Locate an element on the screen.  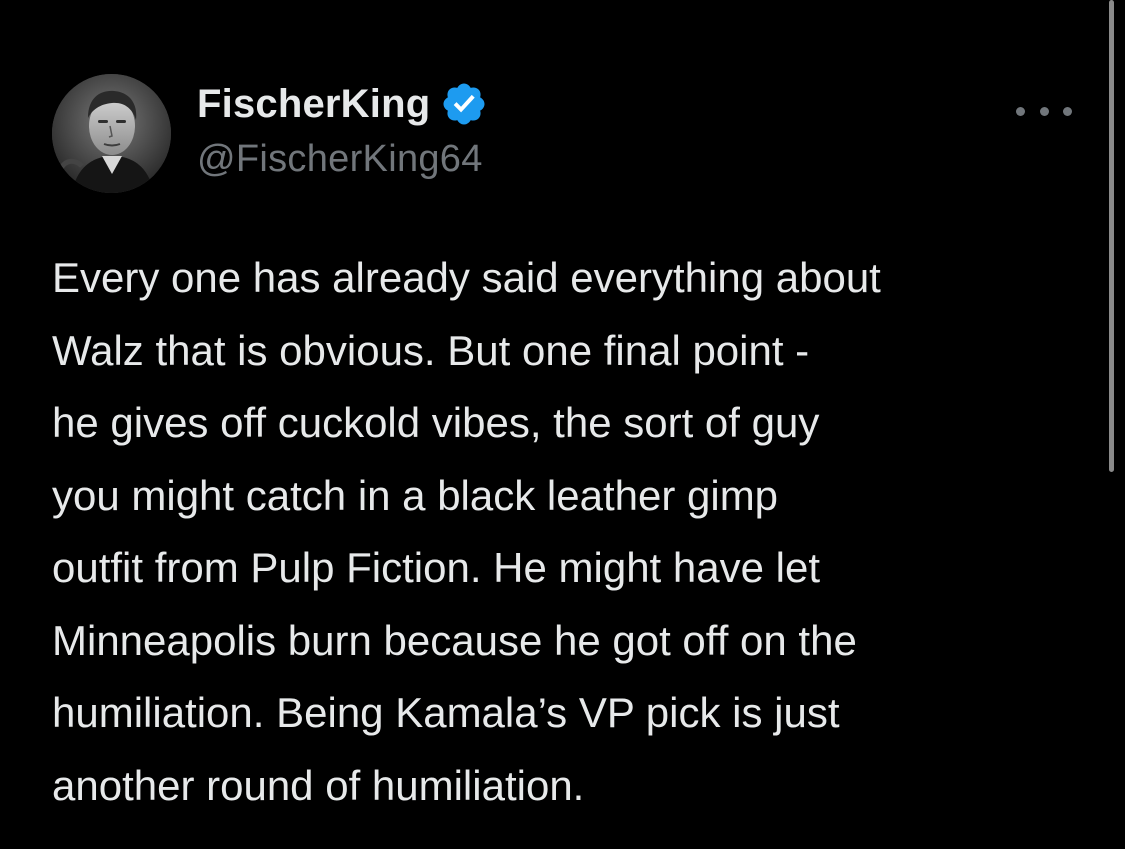
more-options-button is located at coordinates (1044, 111).